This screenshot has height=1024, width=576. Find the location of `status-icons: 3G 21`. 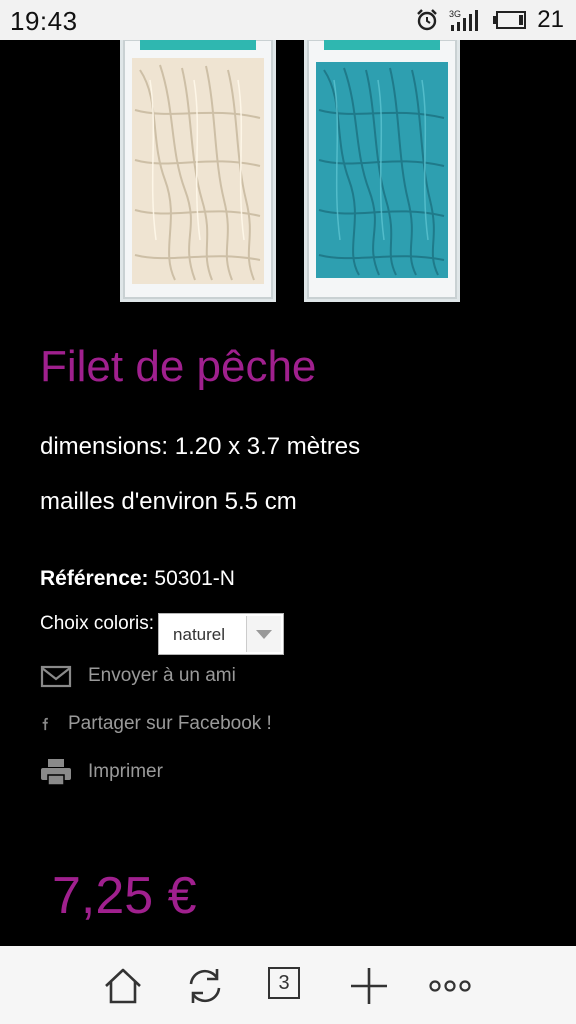

status-icons: 3G 21 is located at coordinates (489, 20).